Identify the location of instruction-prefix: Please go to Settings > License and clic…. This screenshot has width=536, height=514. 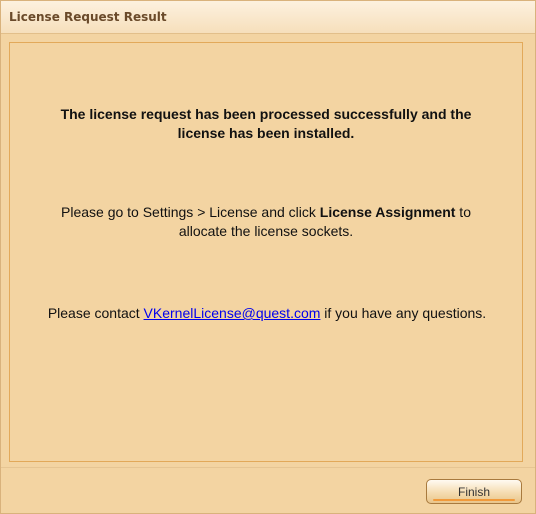
(190, 212).